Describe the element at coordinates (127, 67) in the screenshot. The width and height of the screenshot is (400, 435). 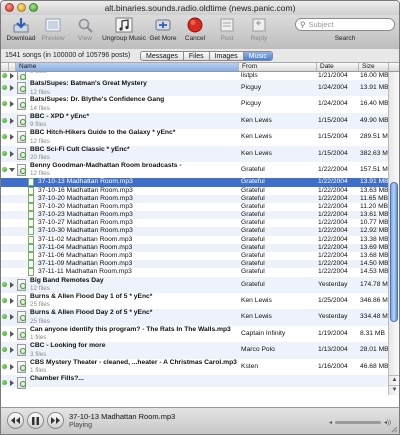
I see `col-name: Name` at that location.